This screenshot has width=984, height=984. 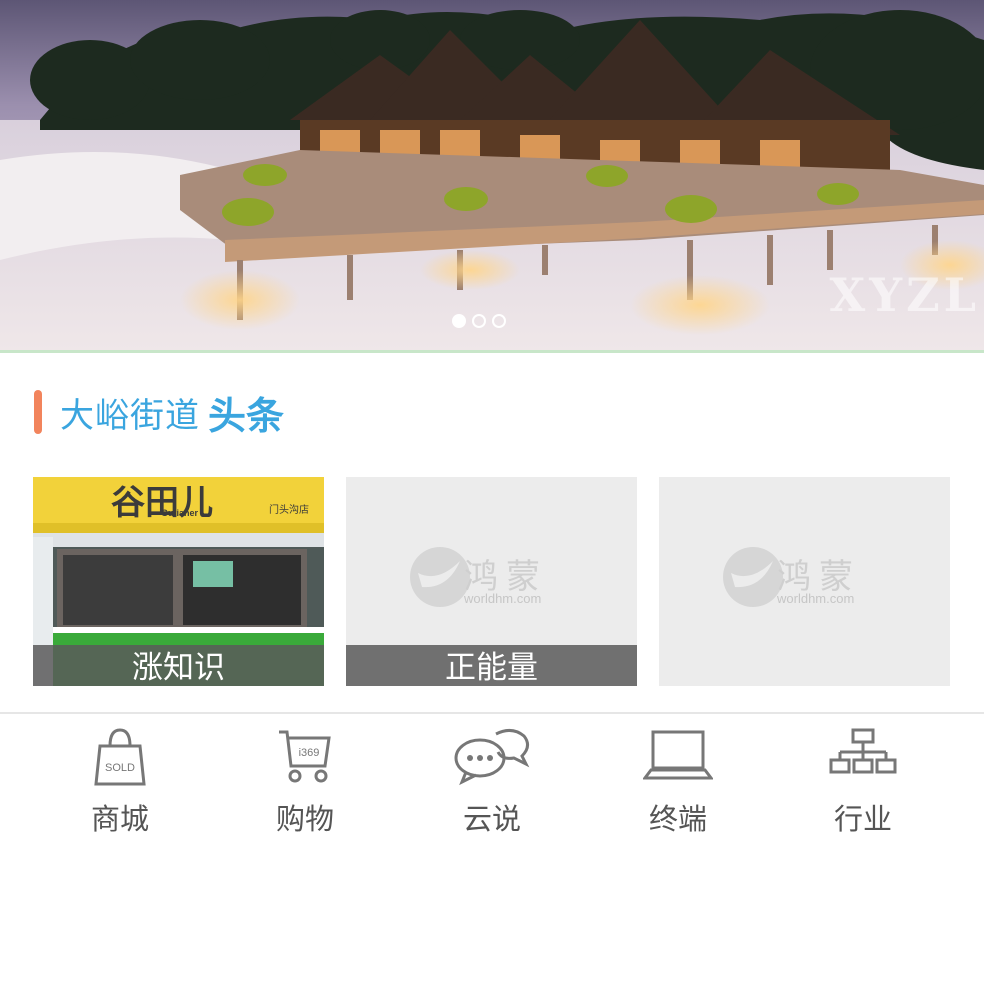 I want to click on banner-divider, so click(x=492, y=351).